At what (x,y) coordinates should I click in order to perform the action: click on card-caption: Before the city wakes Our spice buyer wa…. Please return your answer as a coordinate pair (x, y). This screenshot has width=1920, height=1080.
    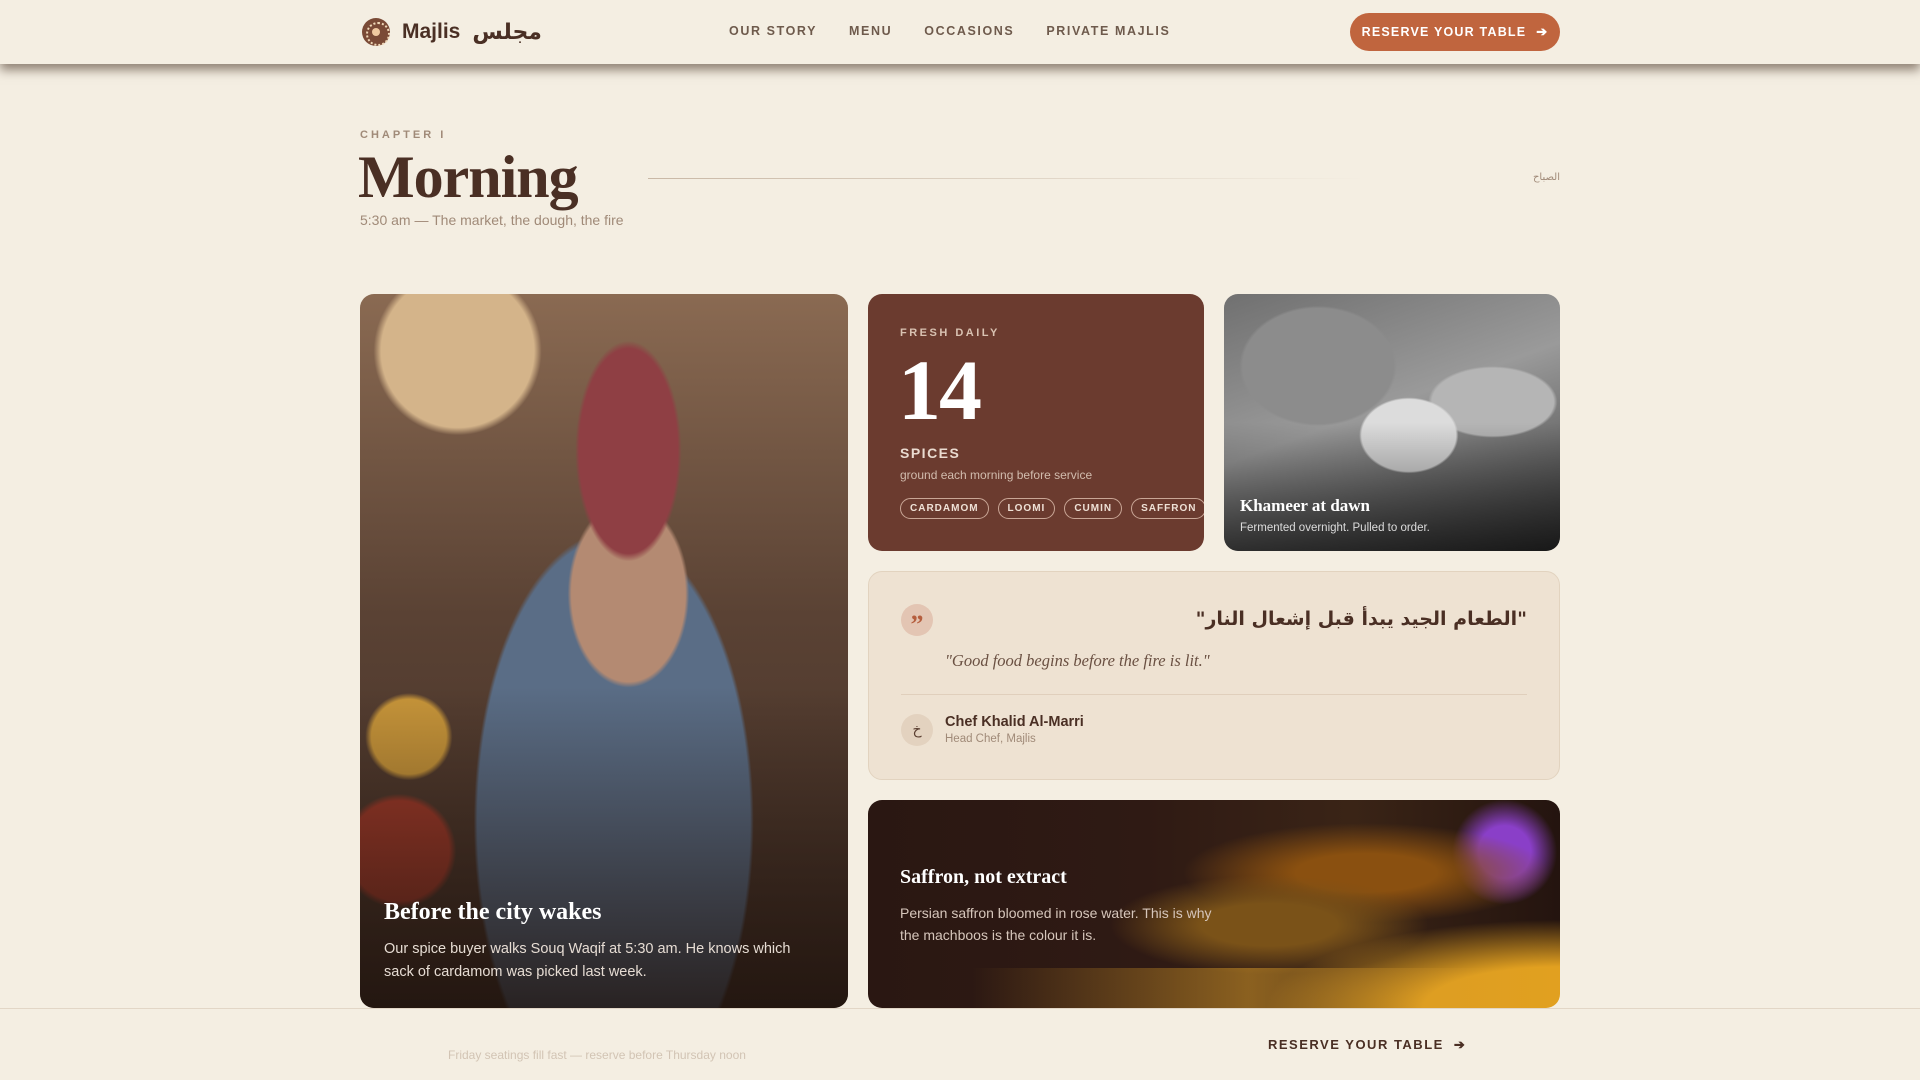
    Looking at the image, I should click on (598, 941).